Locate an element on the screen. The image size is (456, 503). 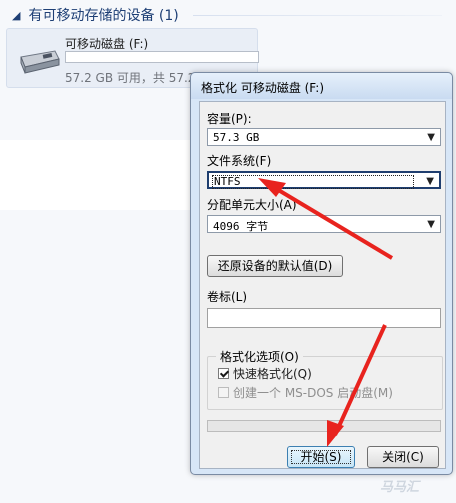
start-button: 开始(S) is located at coordinates (321, 457).